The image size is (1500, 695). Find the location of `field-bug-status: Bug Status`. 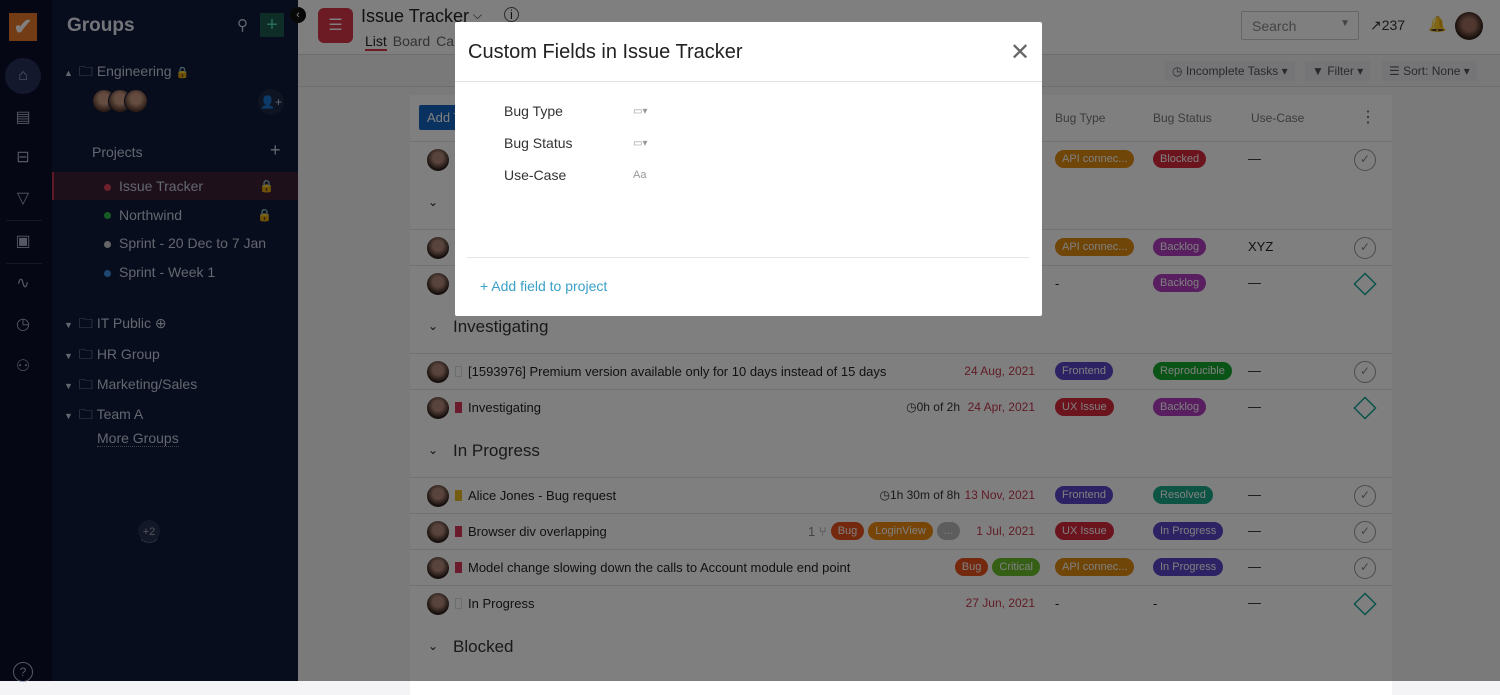

field-bug-status: Bug Status is located at coordinates (538, 143).